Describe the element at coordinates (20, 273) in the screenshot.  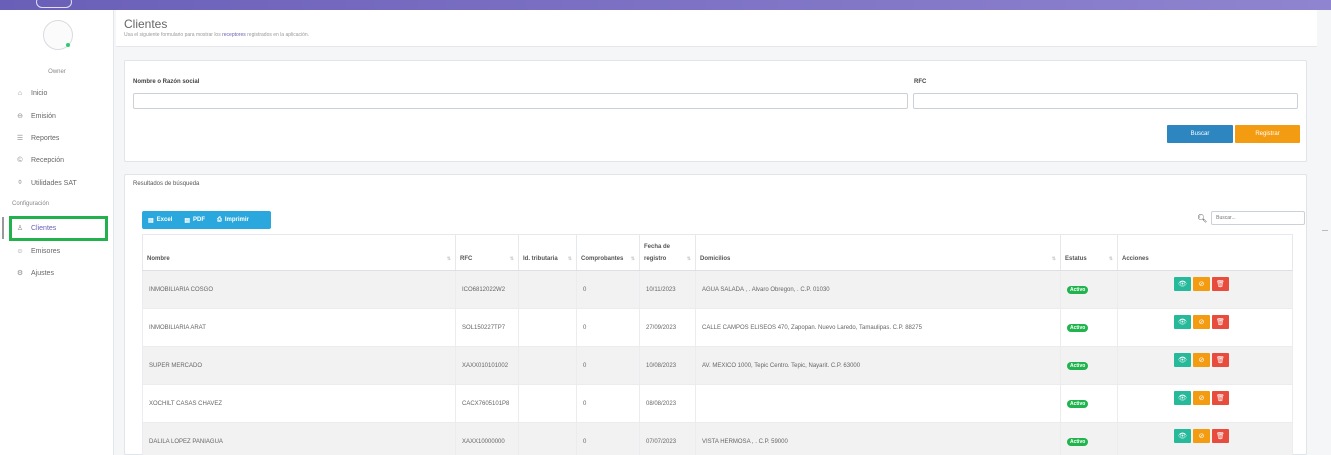
I see `gear-icon: ⚙` at that location.